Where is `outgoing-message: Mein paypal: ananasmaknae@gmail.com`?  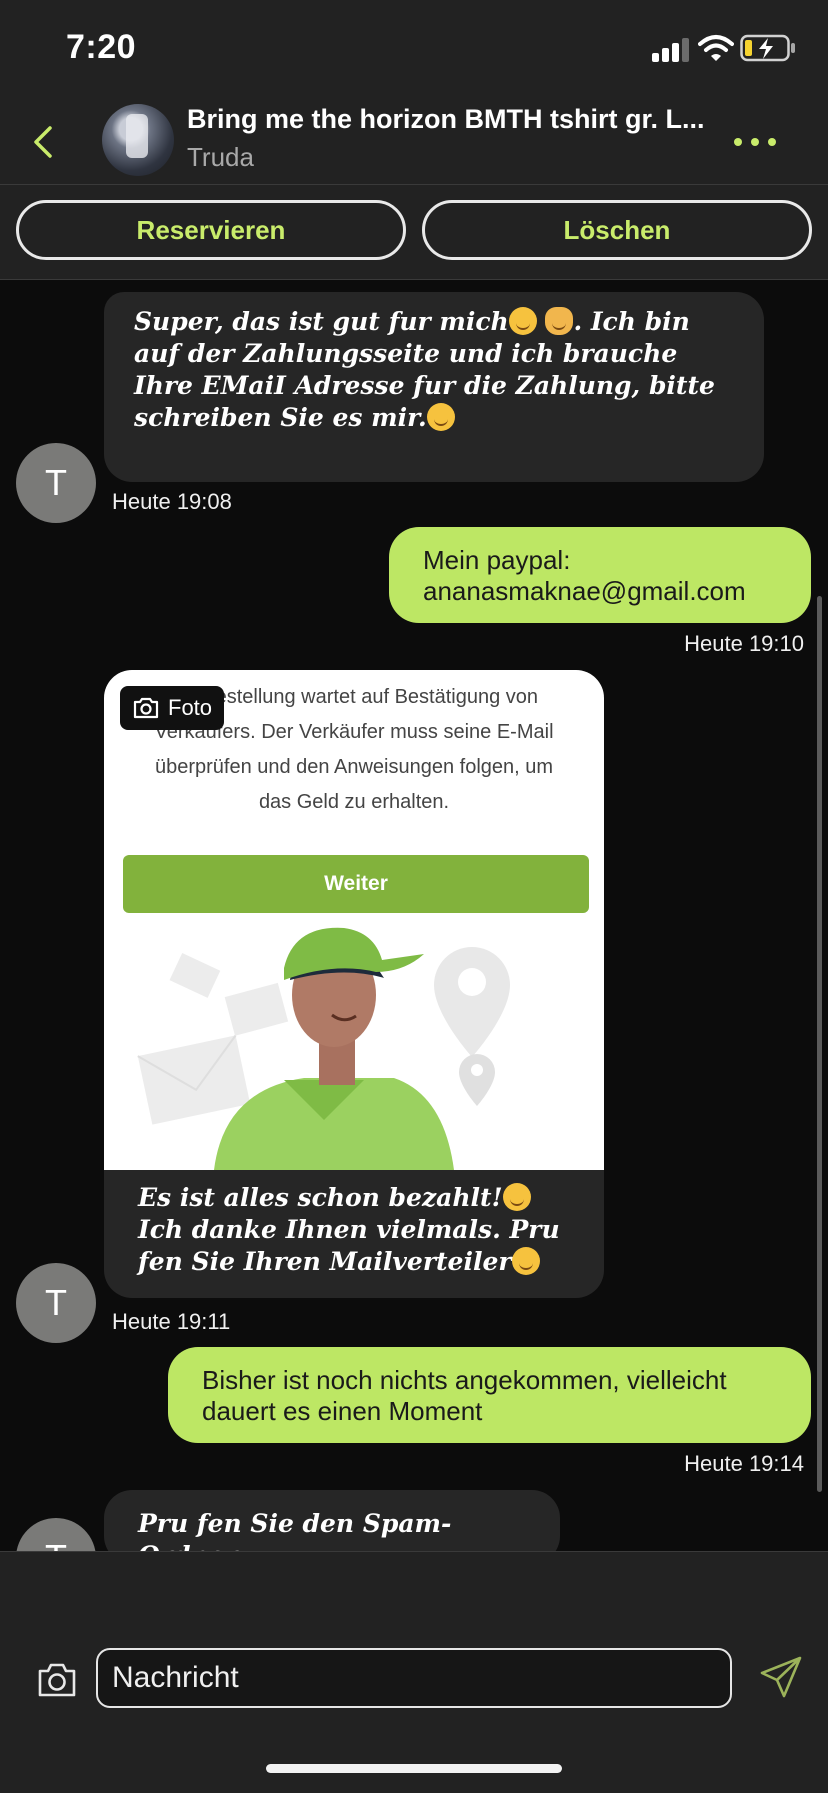
outgoing-message: Mein paypal: ananasmaknae@gmail.com is located at coordinates (600, 575).